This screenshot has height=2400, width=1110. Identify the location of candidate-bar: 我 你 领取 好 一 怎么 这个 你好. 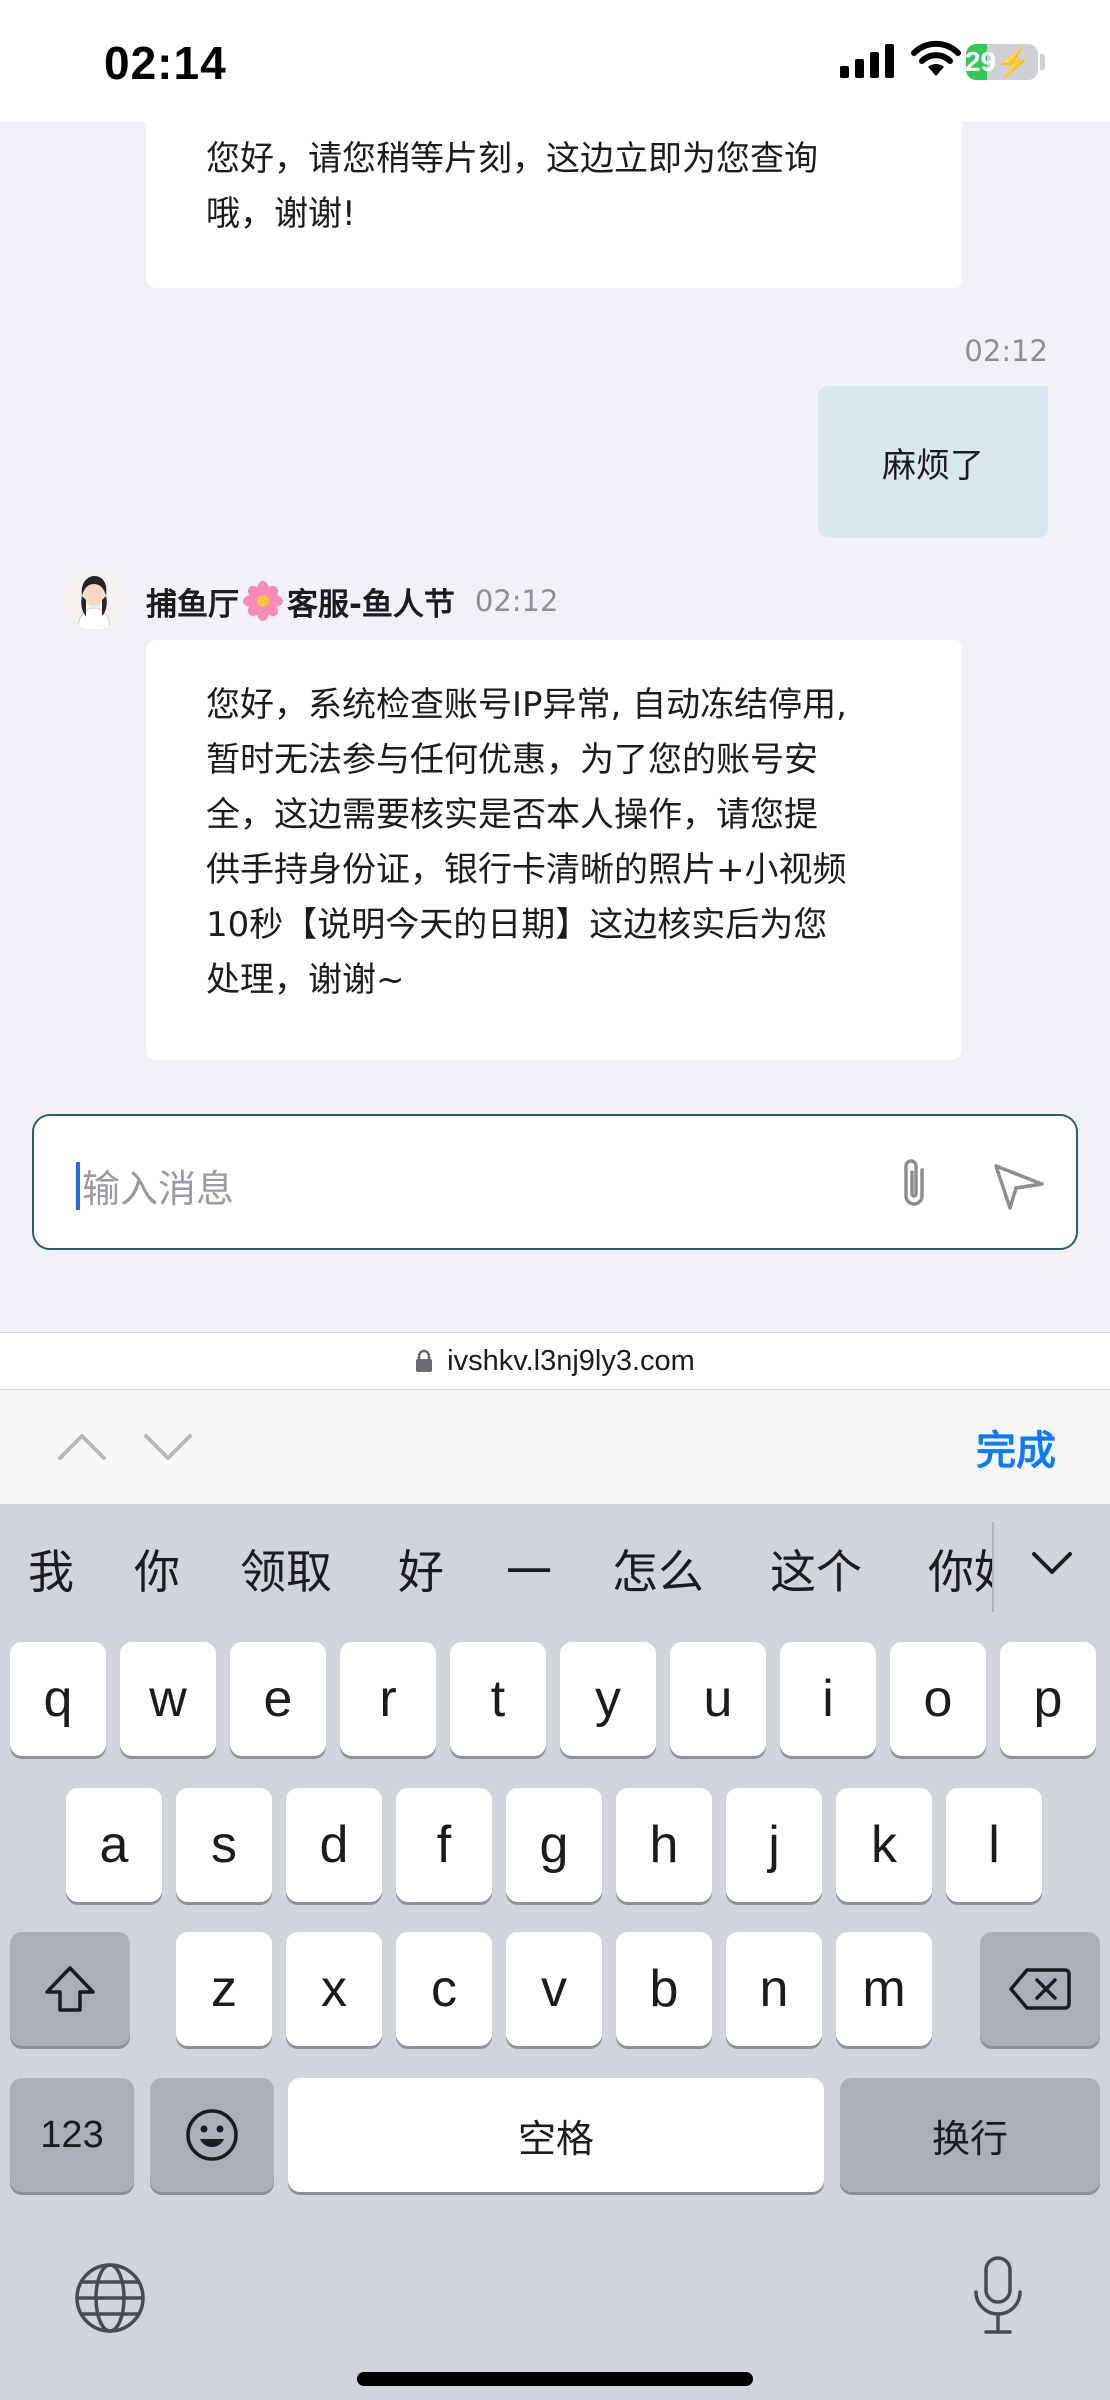
(555, 1566).